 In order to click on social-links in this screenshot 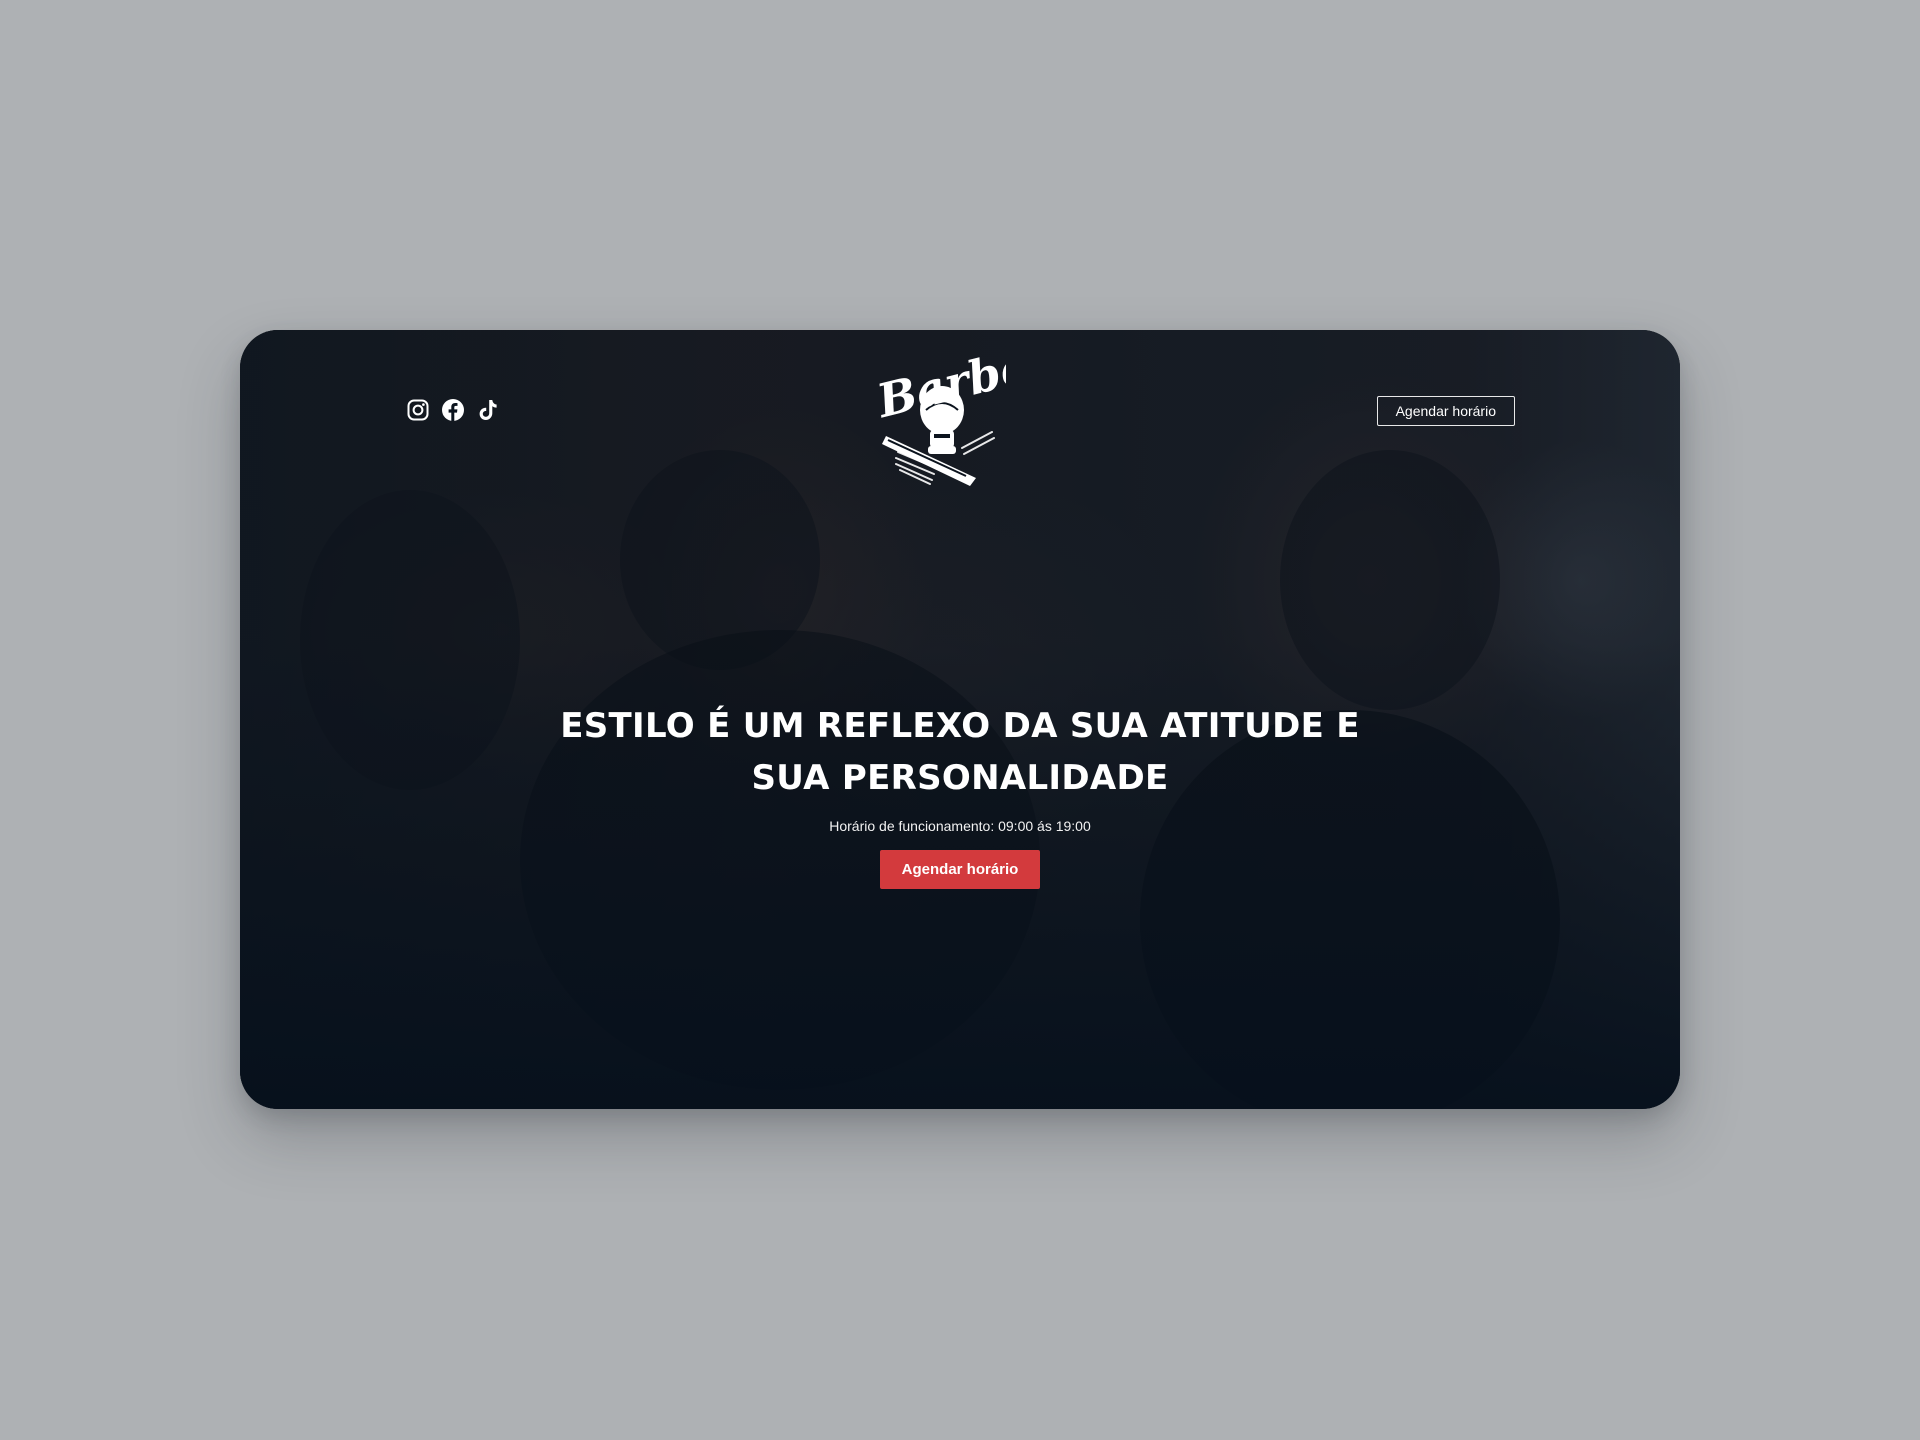, I will do `click(453, 410)`.